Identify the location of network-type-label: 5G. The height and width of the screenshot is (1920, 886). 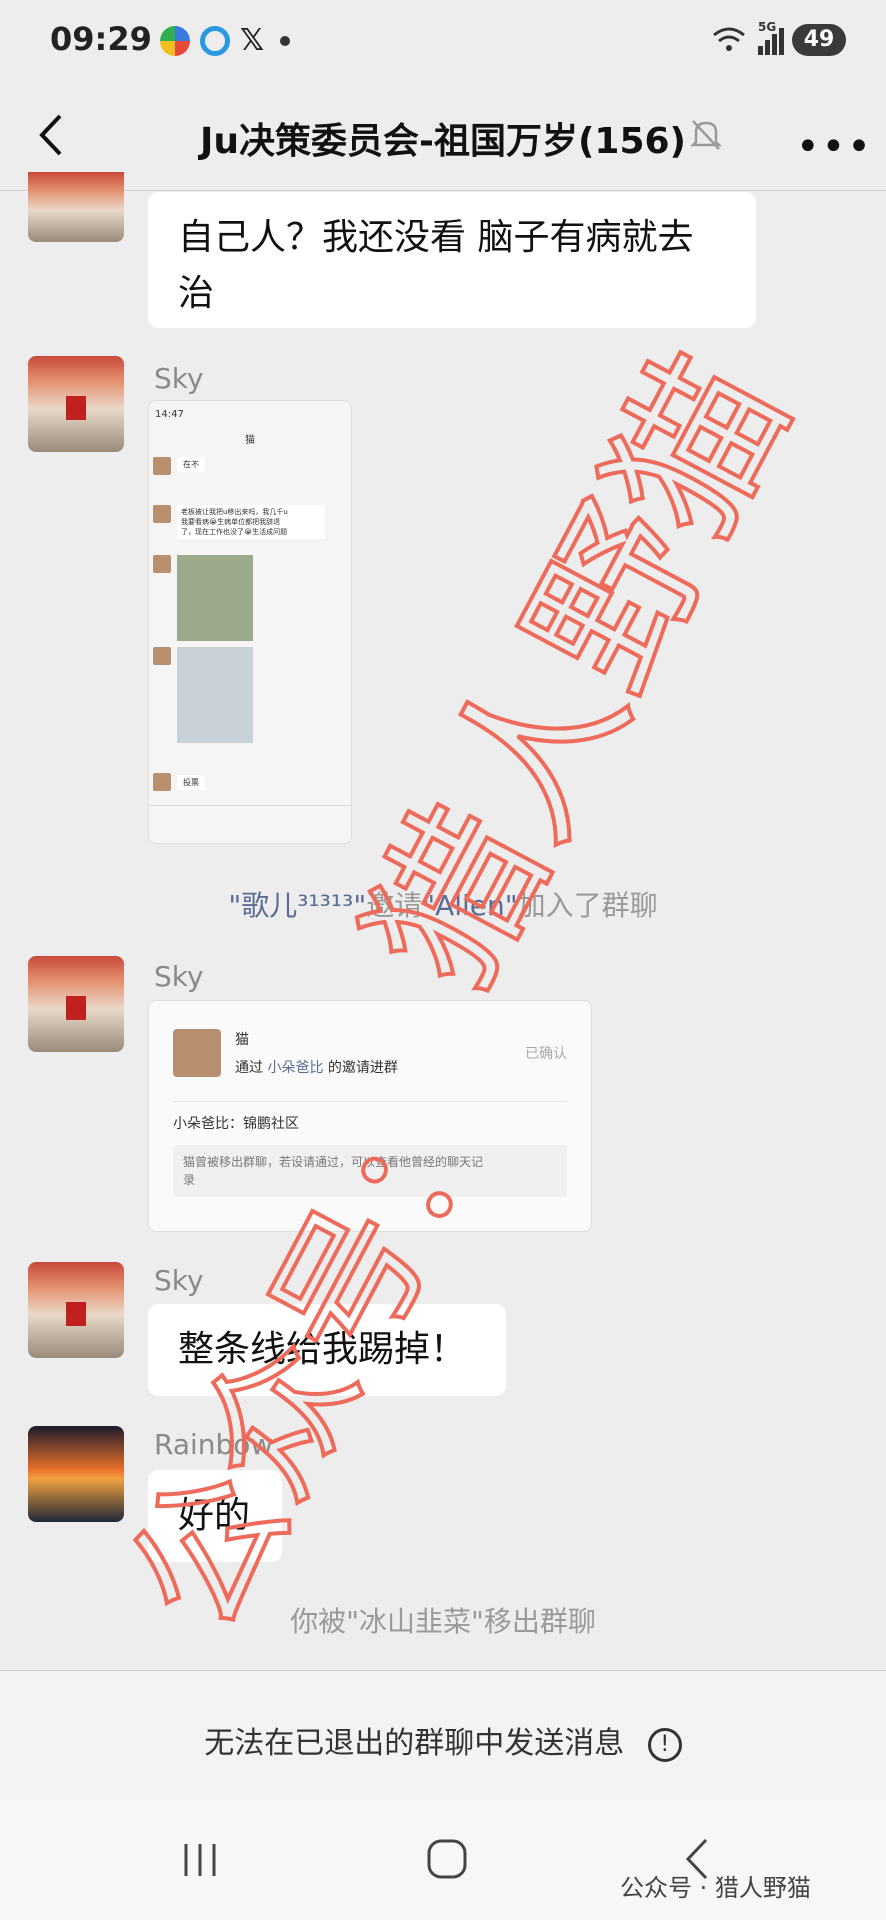
(767, 27).